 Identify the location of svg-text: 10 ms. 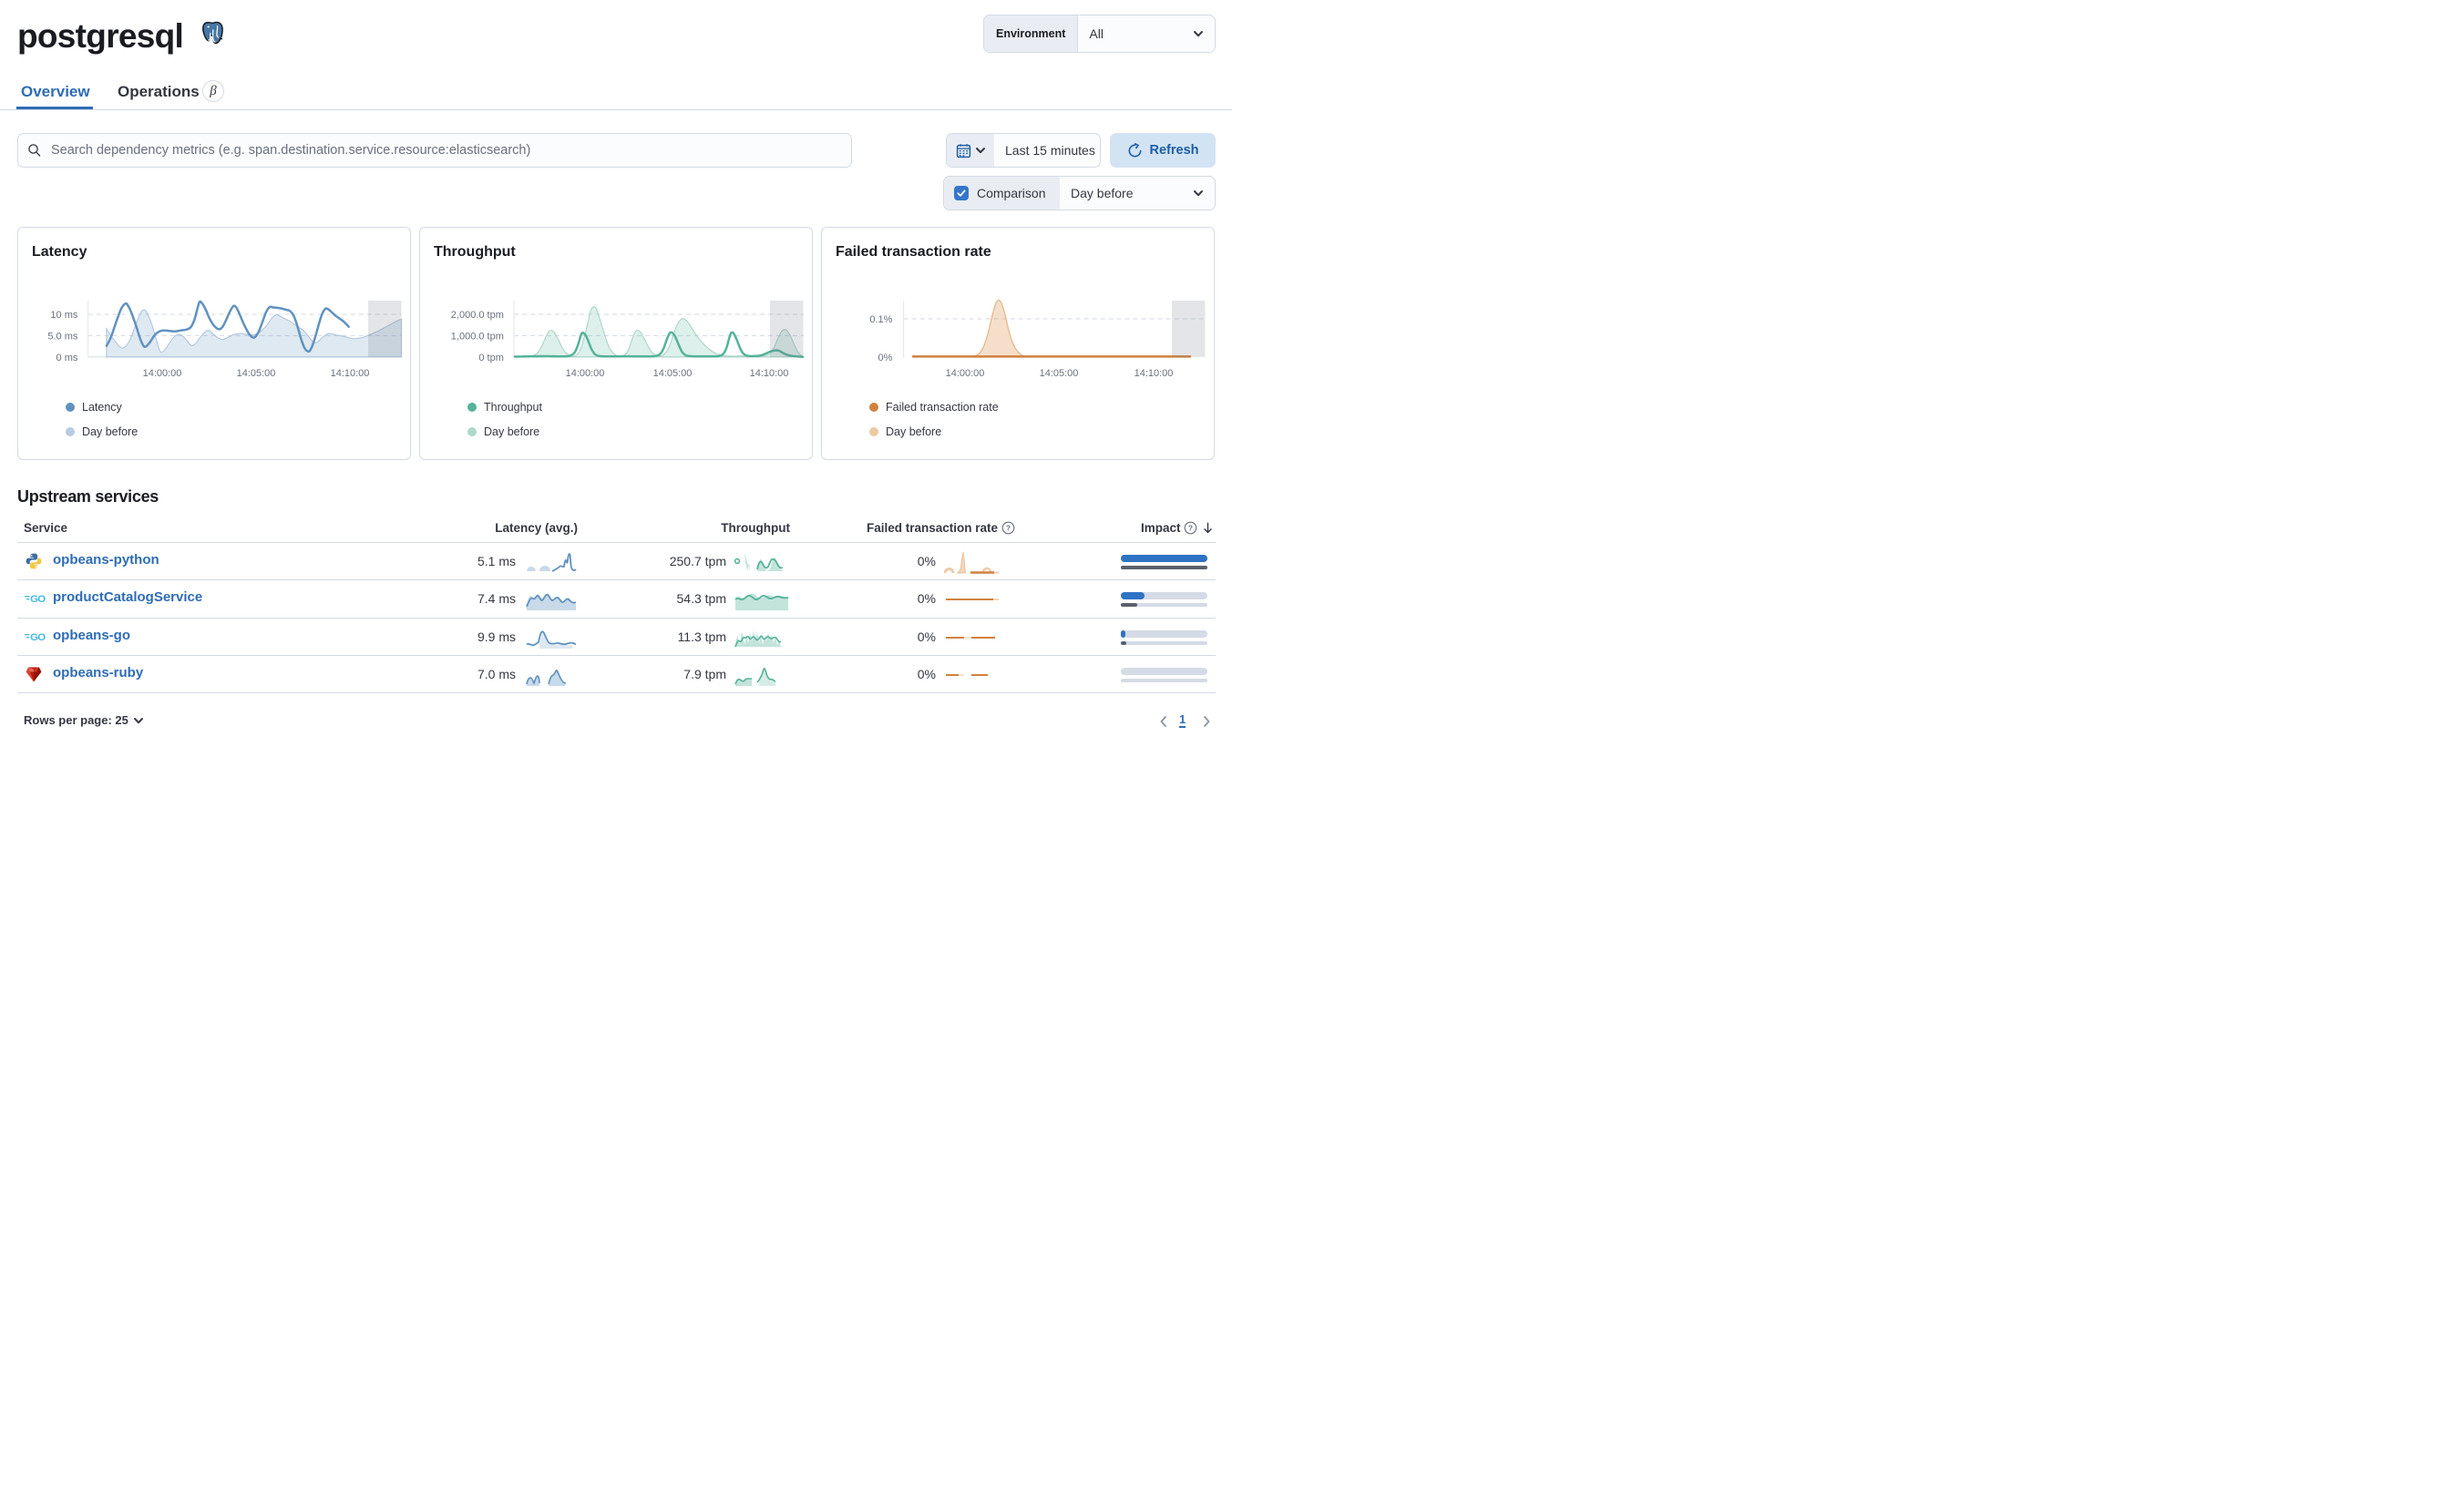
(63, 315).